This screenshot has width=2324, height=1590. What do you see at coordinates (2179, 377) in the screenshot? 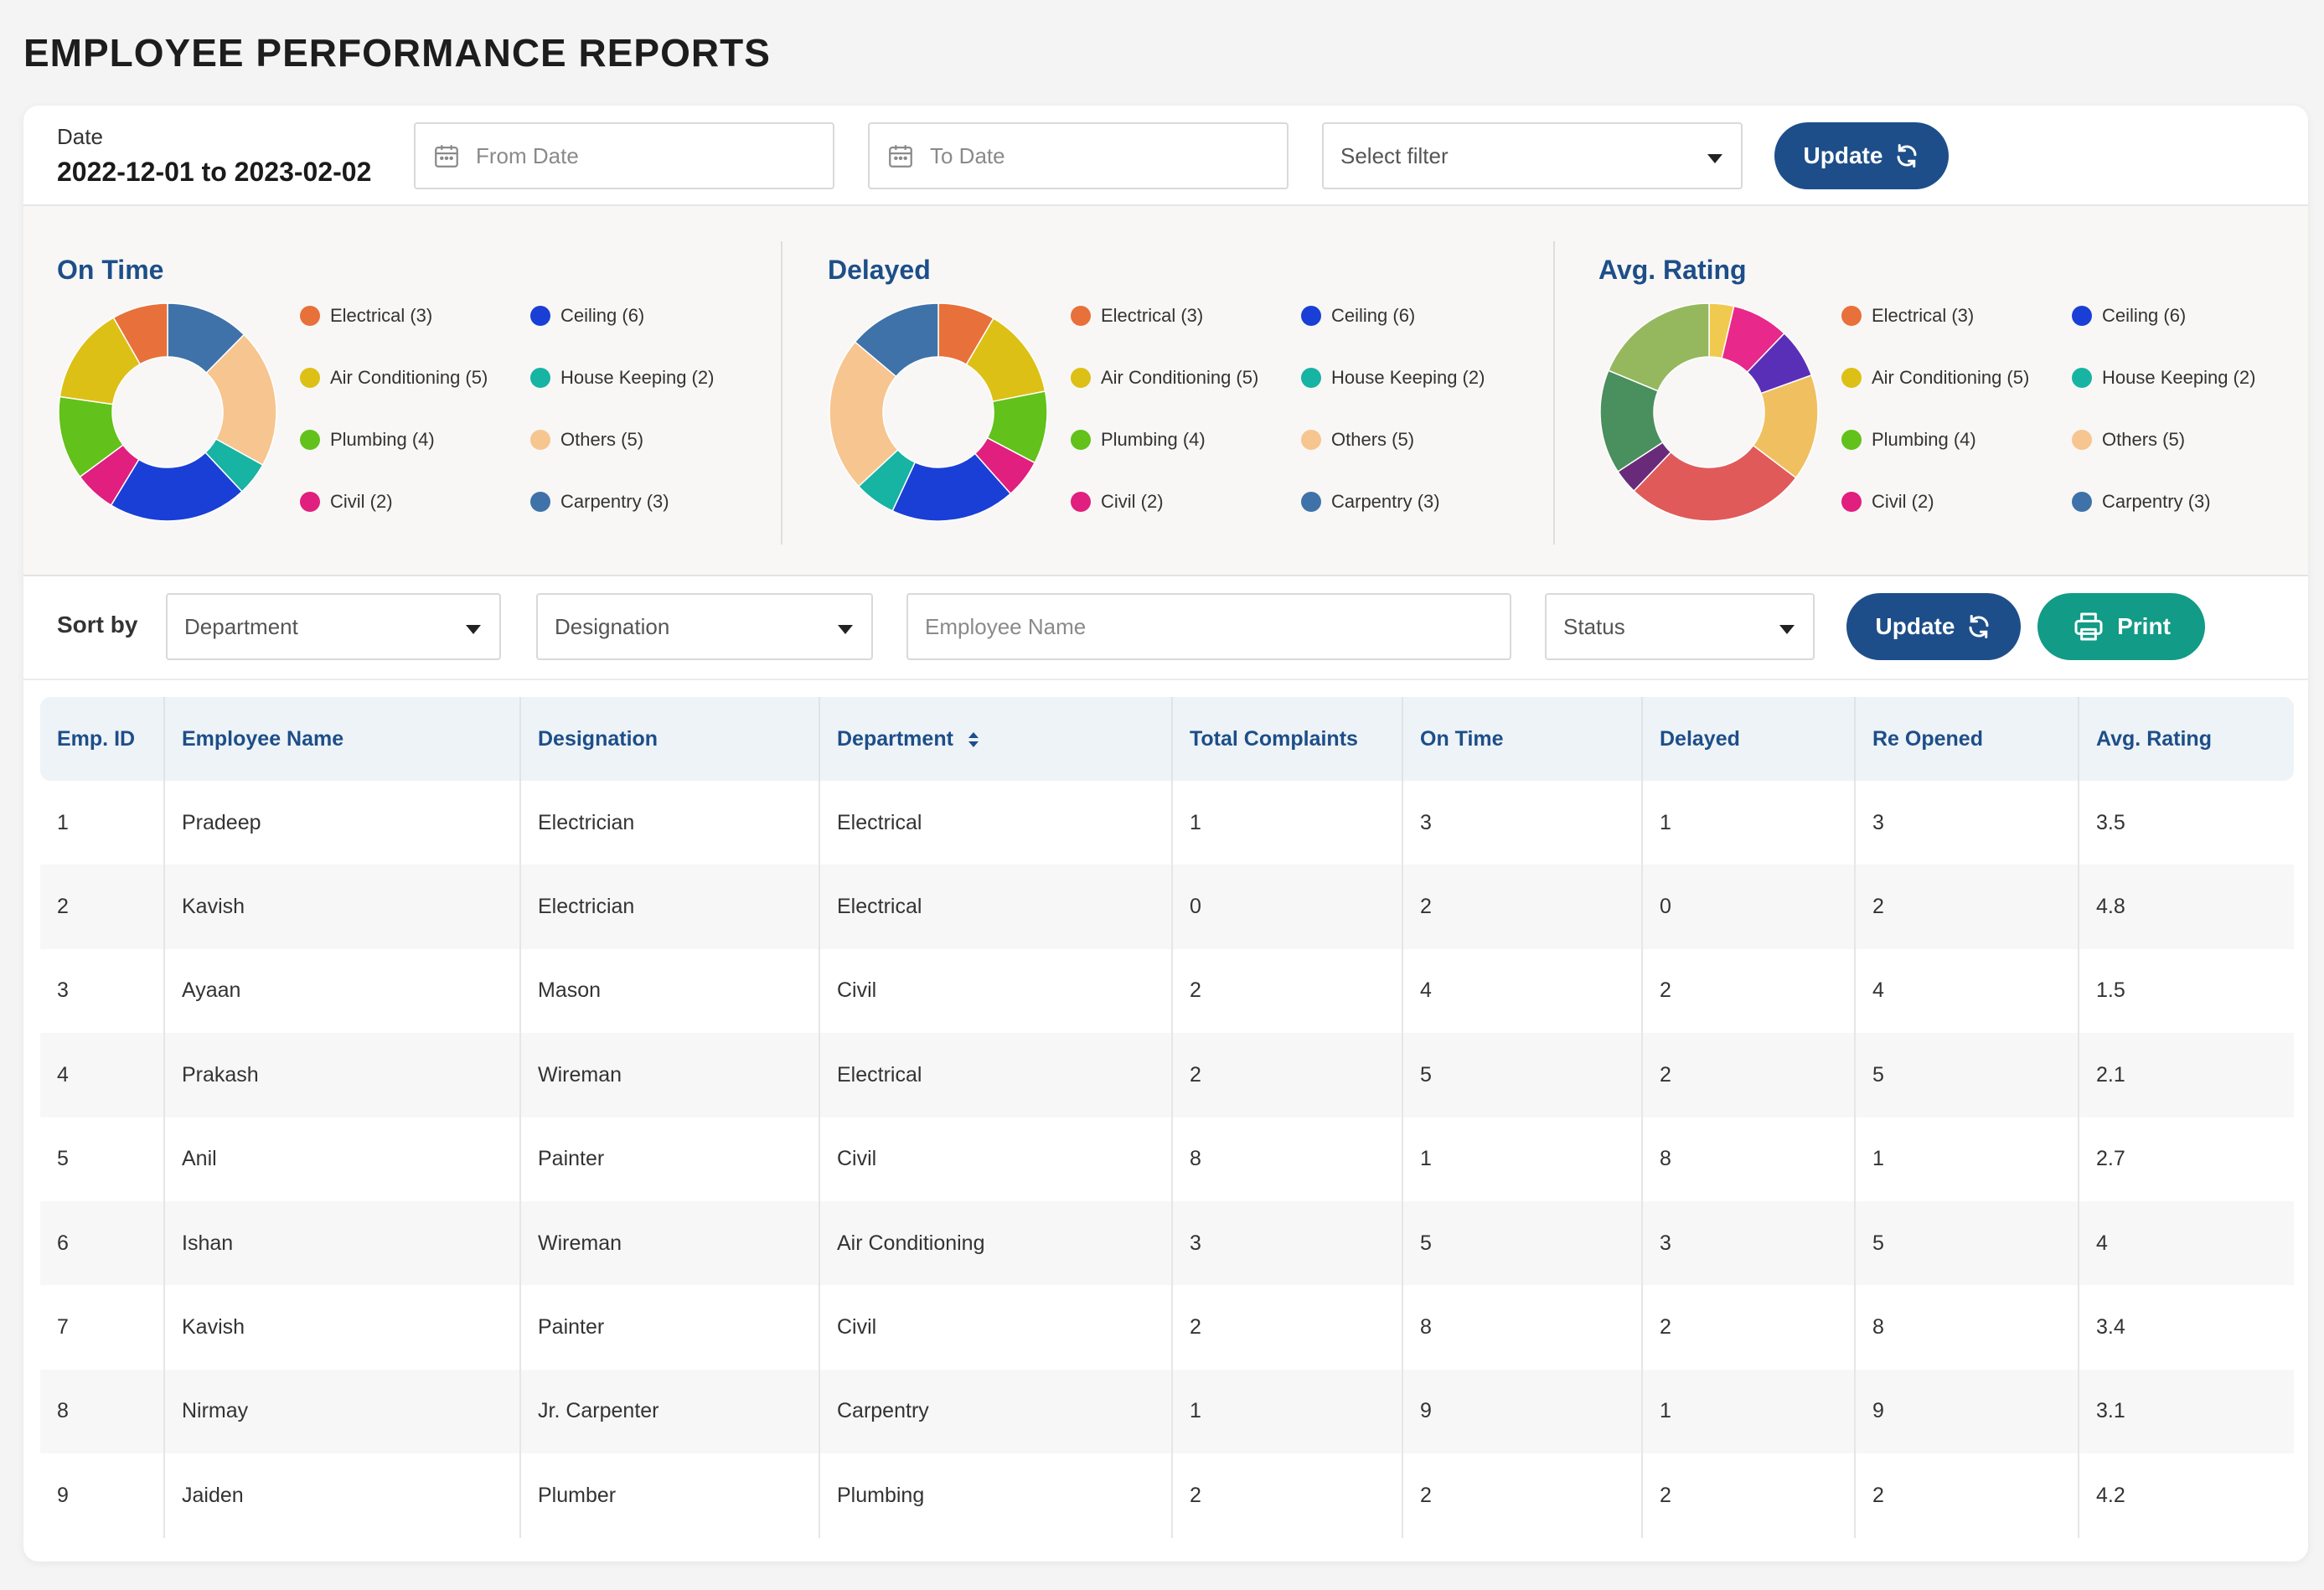
I see `legend-label: House Keeping (2)` at bounding box center [2179, 377].